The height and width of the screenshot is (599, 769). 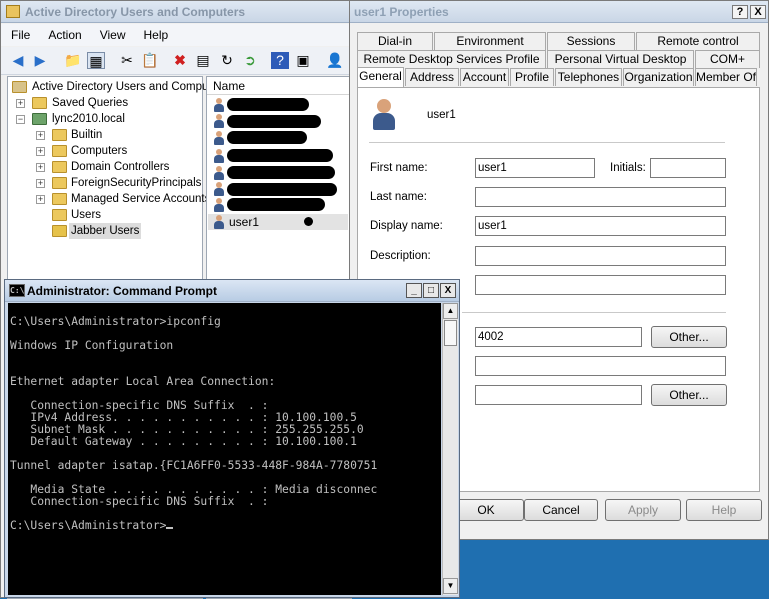 I want to click on help-button: ?, so click(x=740, y=12).